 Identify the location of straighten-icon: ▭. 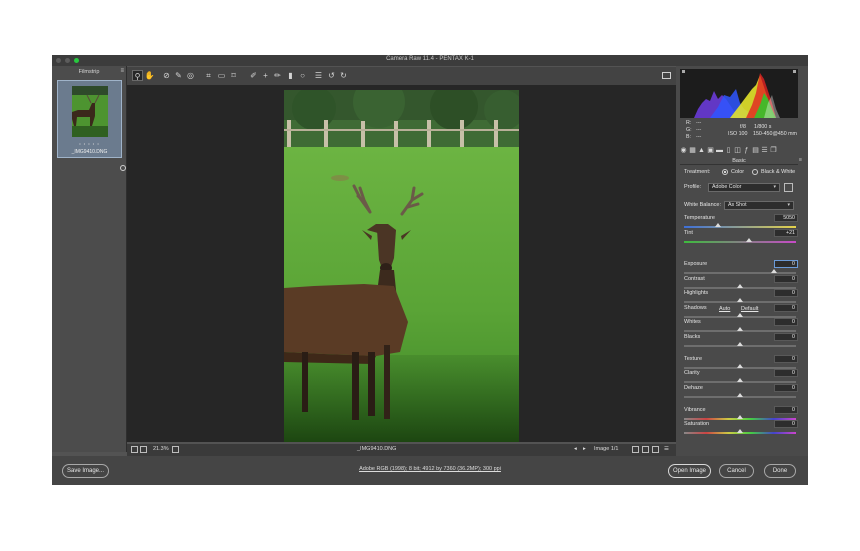
(221, 75).